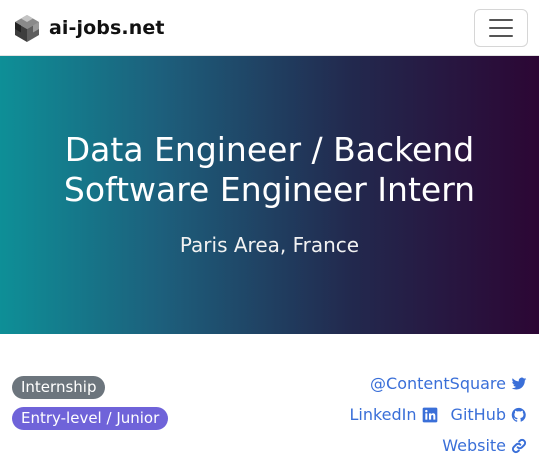 The height and width of the screenshot is (470, 539). What do you see at coordinates (59, 387) in the screenshot?
I see `employment-type-badge: Internship` at bounding box center [59, 387].